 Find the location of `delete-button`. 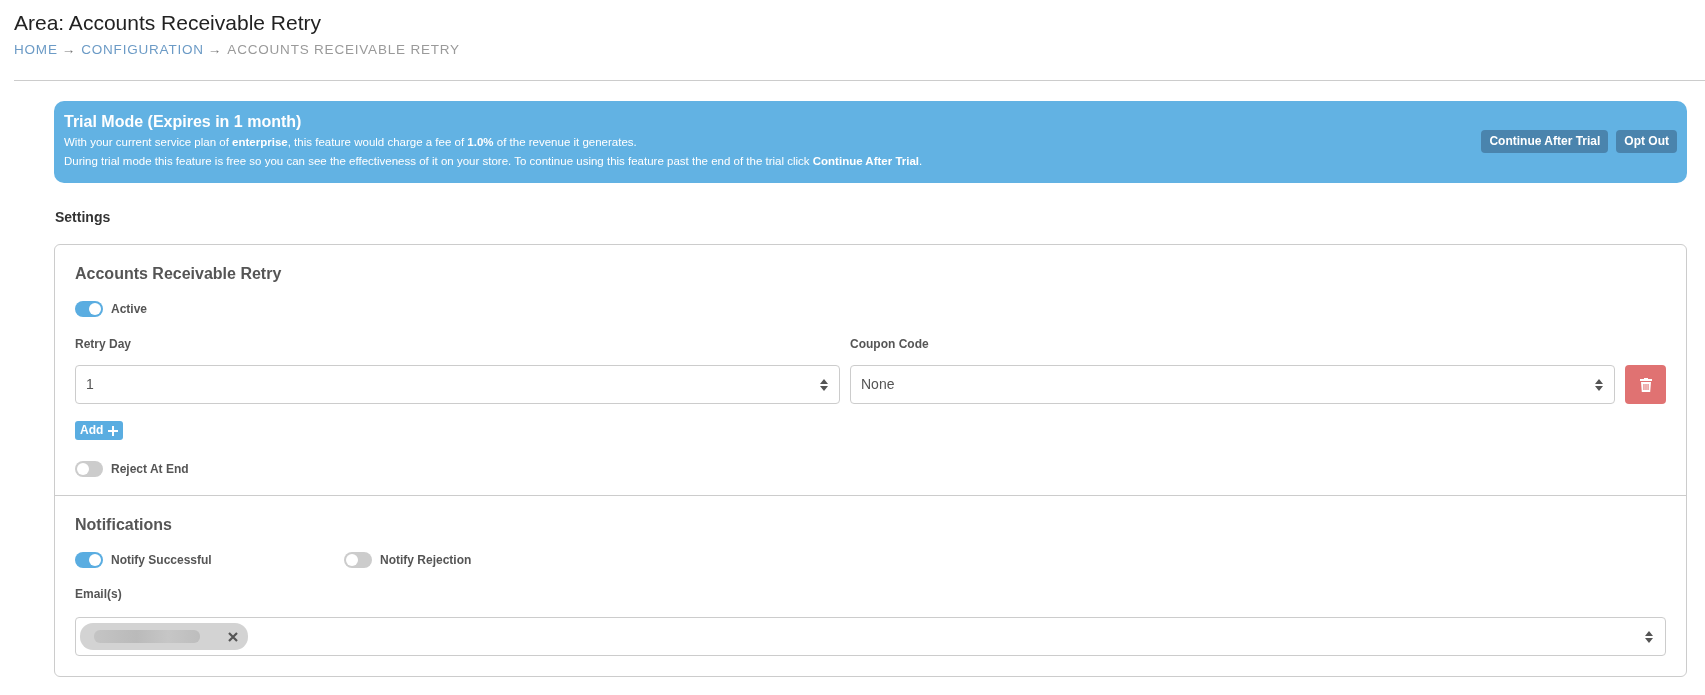

delete-button is located at coordinates (1645, 384).